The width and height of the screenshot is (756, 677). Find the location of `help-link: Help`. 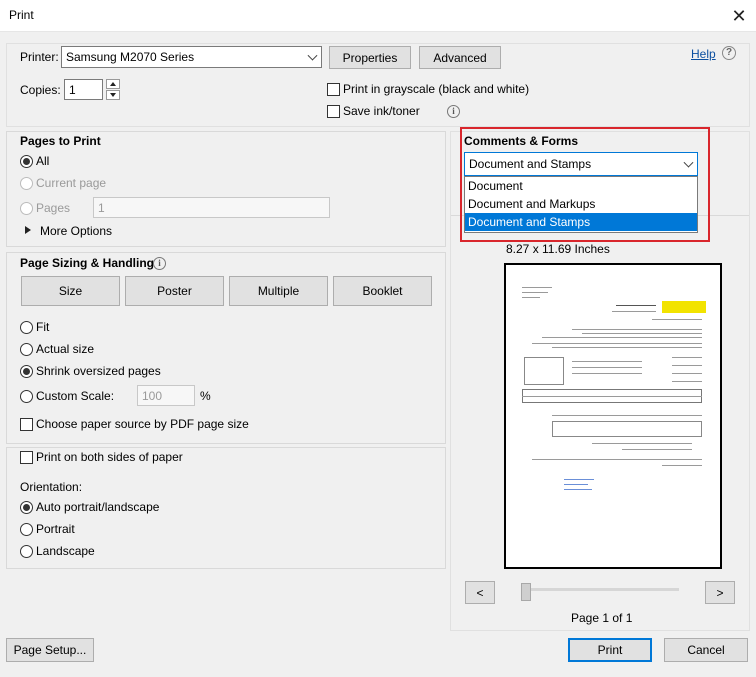

help-link: Help is located at coordinates (703, 54).